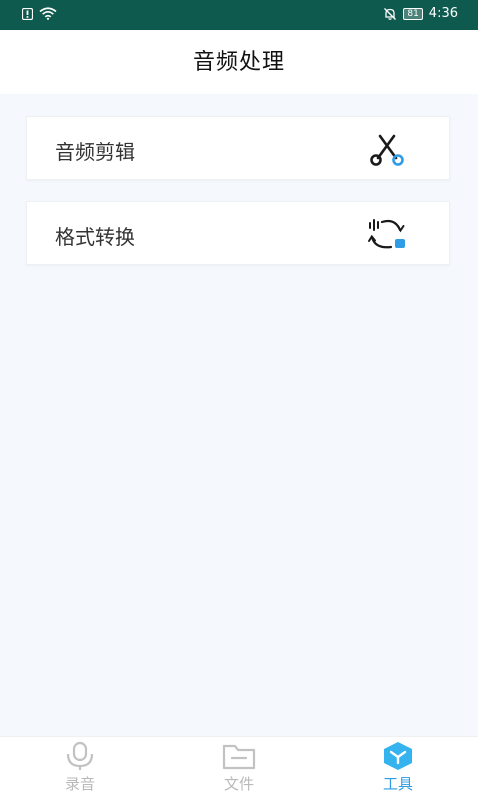  I want to click on tab-label: 文件, so click(238, 784).